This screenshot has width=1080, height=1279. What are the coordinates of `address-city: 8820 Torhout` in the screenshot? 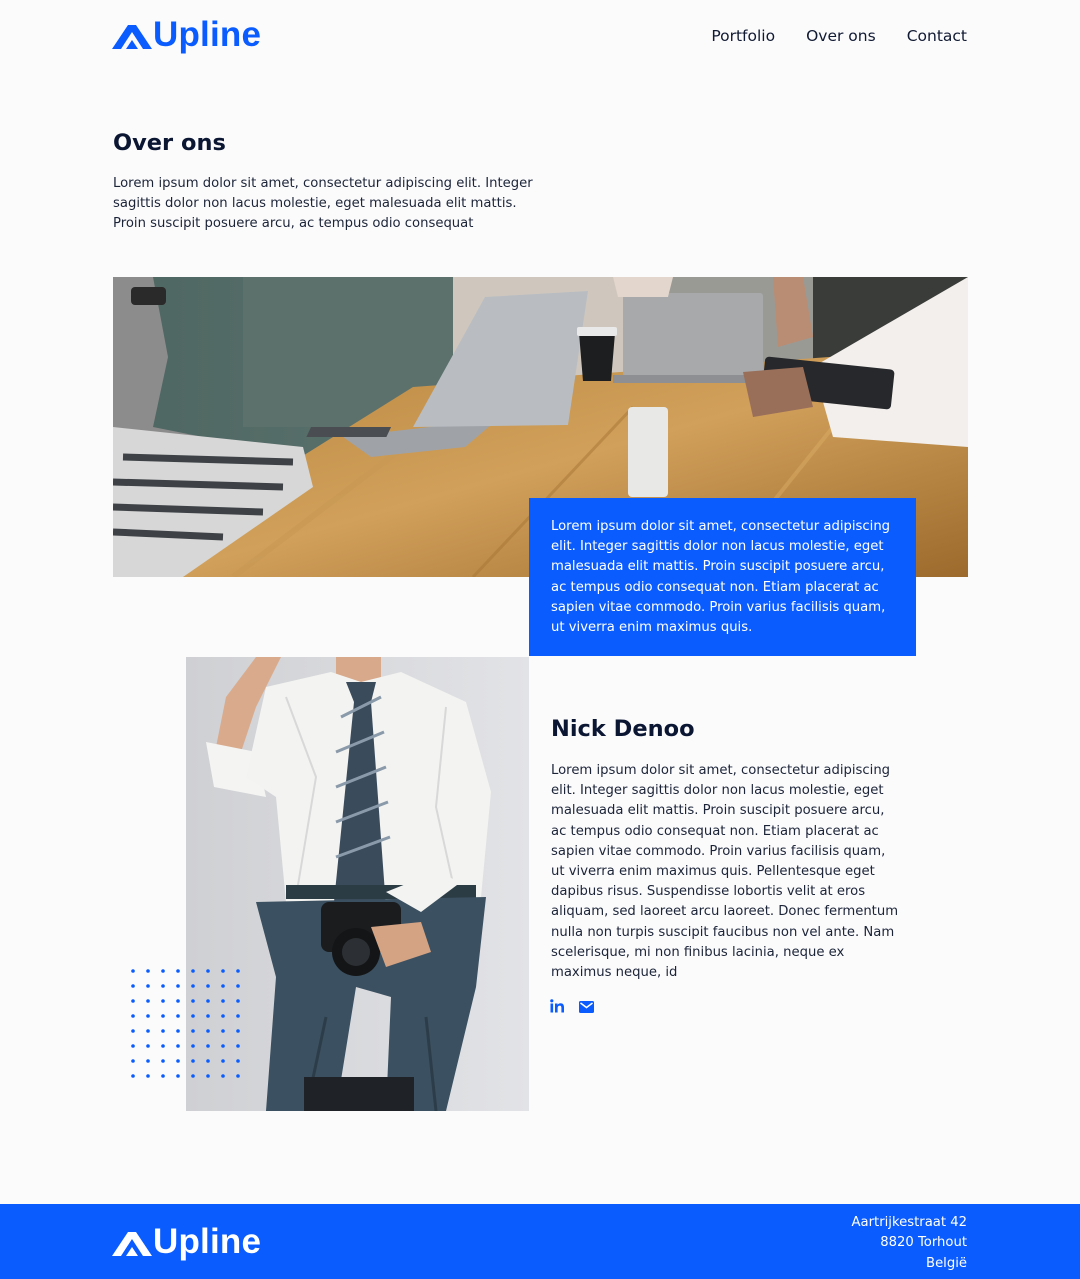 It's located at (923, 1243).